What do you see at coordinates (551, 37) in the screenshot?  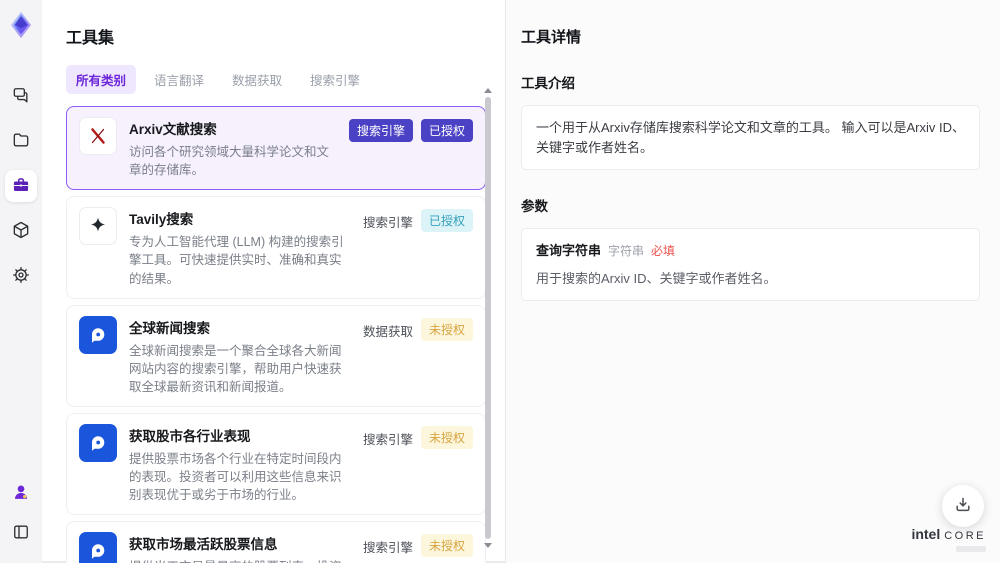 I see `detail-title: 工具详情` at bounding box center [551, 37].